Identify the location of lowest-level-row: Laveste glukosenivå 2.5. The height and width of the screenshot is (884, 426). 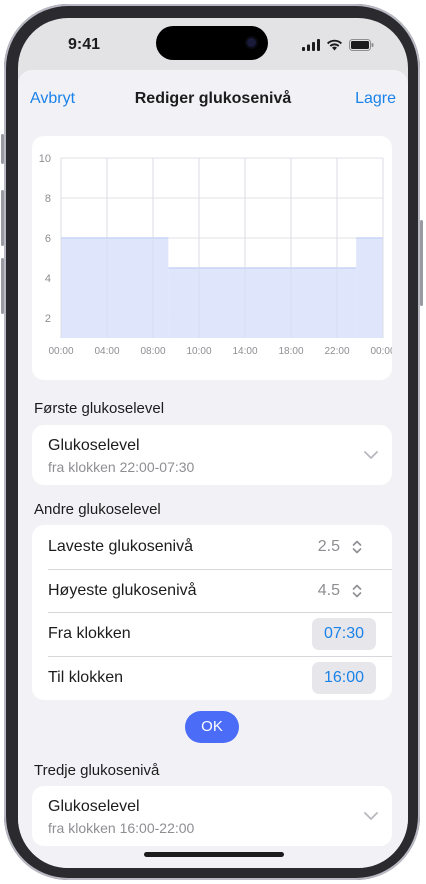
(212, 547).